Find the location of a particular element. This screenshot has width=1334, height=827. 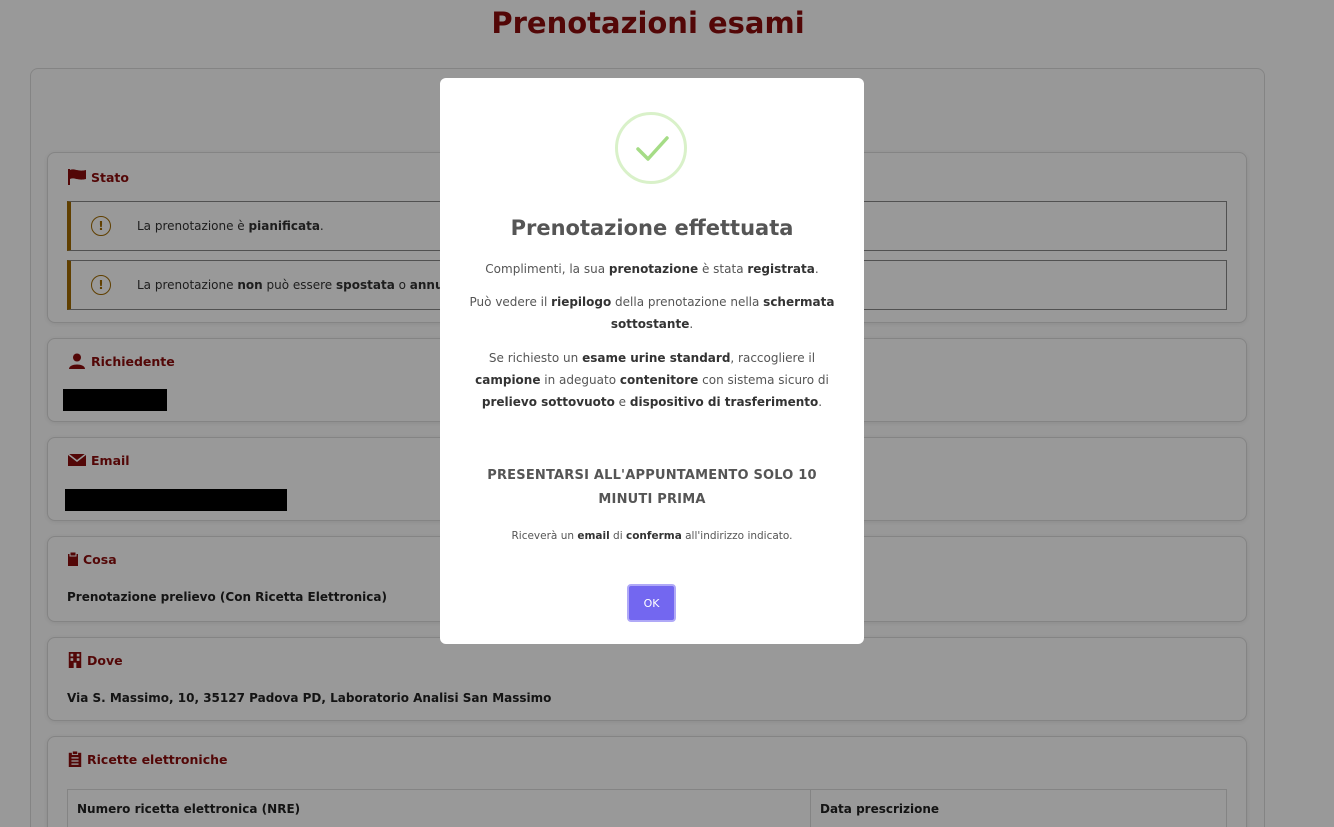

dialog-title: Prenotazione effettuata is located at coordinates (652, 228).